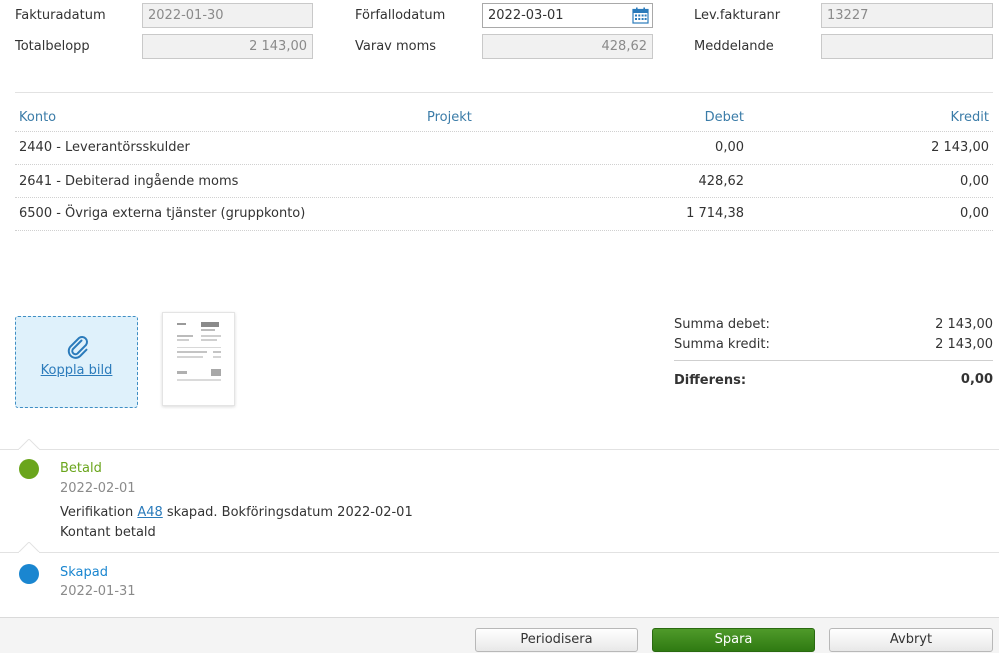 The height and width of the screenshot is (653, 999). Describe the element at coordinates (29, 469) in the screenshot. I see `status-dot-green` at that location.